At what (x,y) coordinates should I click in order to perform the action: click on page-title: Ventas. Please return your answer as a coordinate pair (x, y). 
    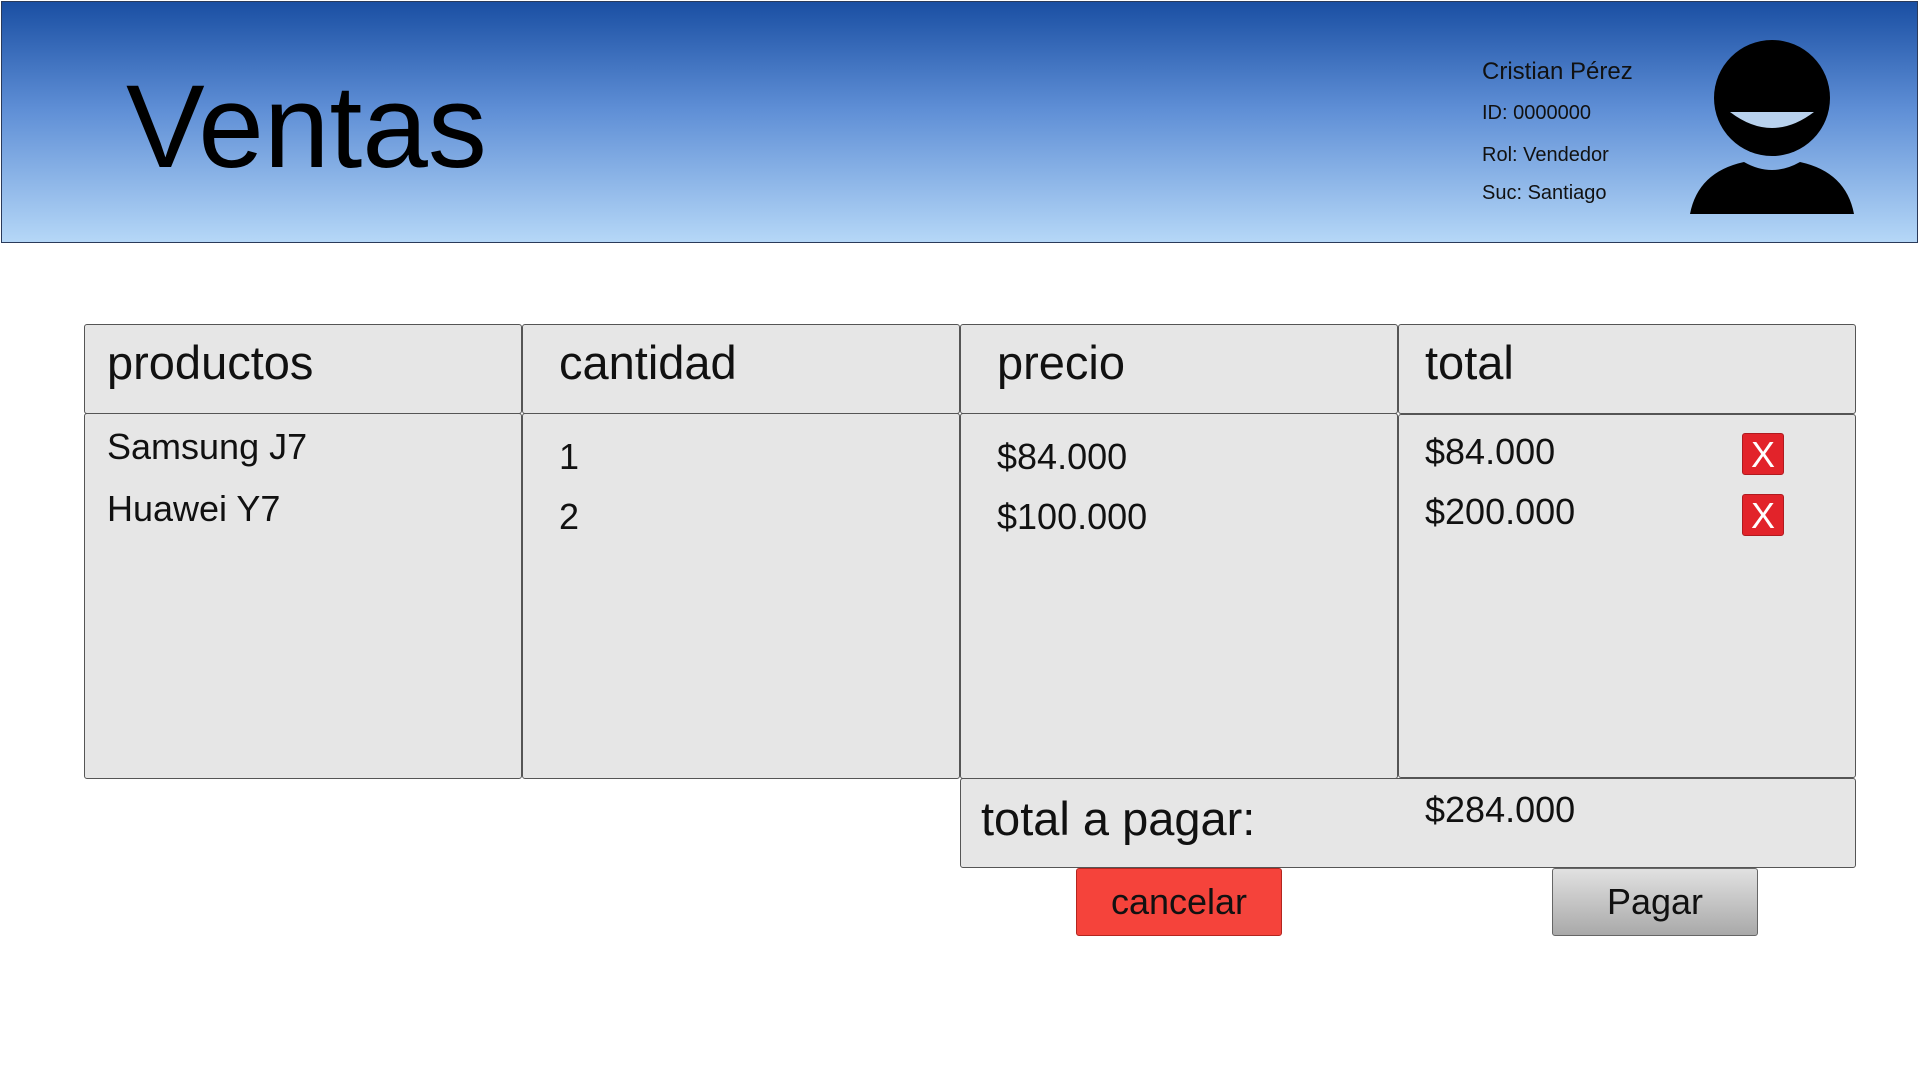
    Looking at the image, I should click on (306, 127).